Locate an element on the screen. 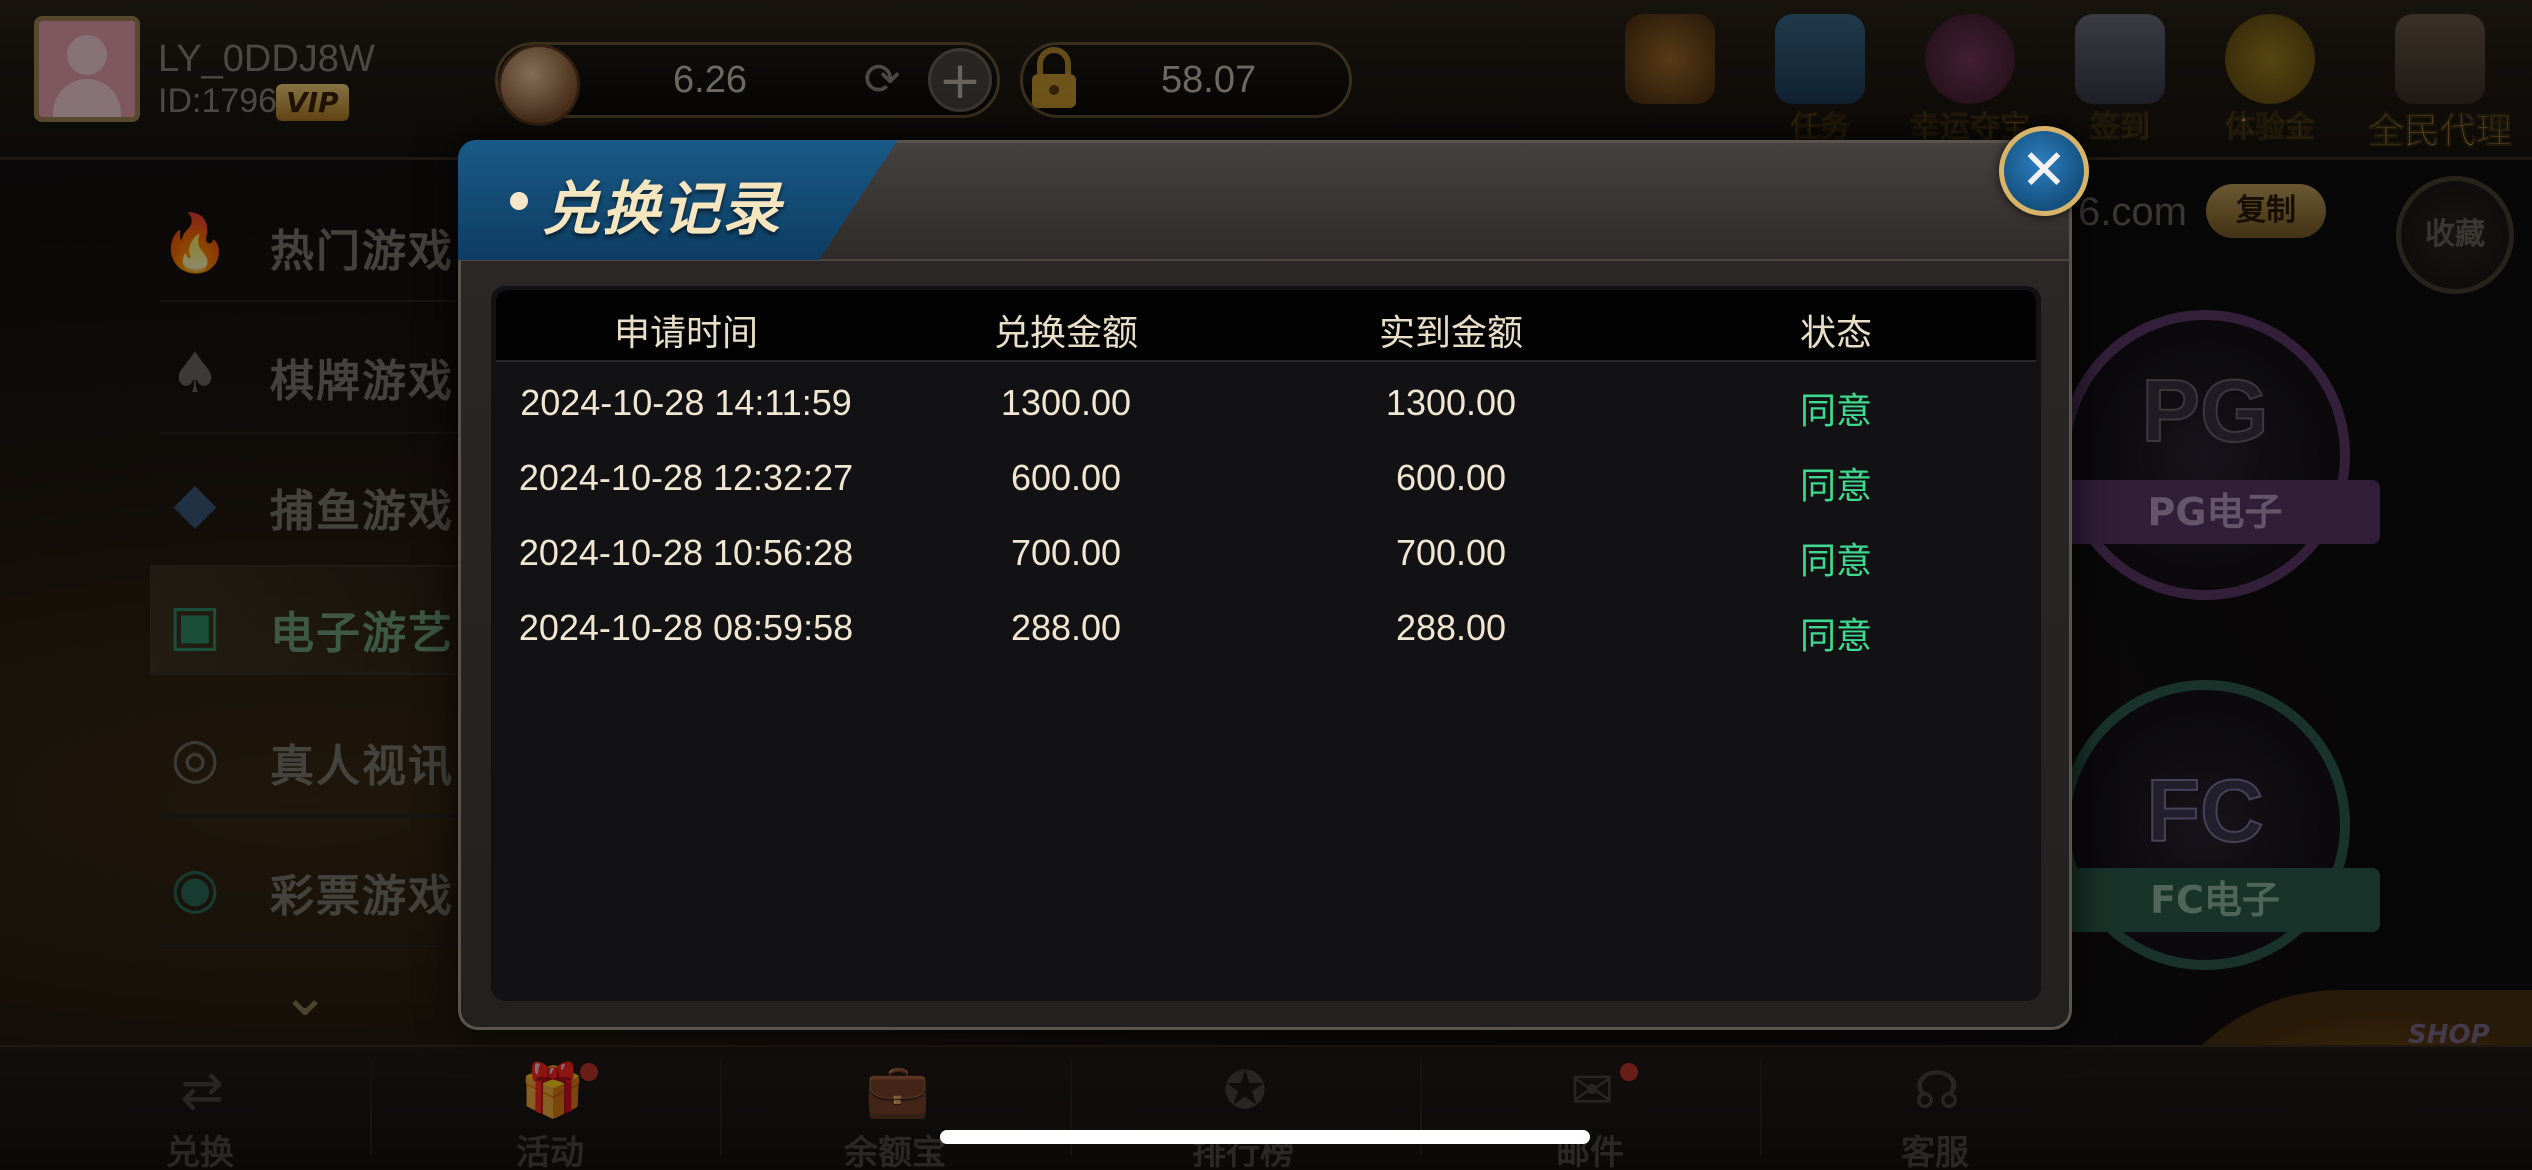  table-row: 2024-10-28 08:59:58 288.00 288.00 同意 is located at coordinates (1266, 634).